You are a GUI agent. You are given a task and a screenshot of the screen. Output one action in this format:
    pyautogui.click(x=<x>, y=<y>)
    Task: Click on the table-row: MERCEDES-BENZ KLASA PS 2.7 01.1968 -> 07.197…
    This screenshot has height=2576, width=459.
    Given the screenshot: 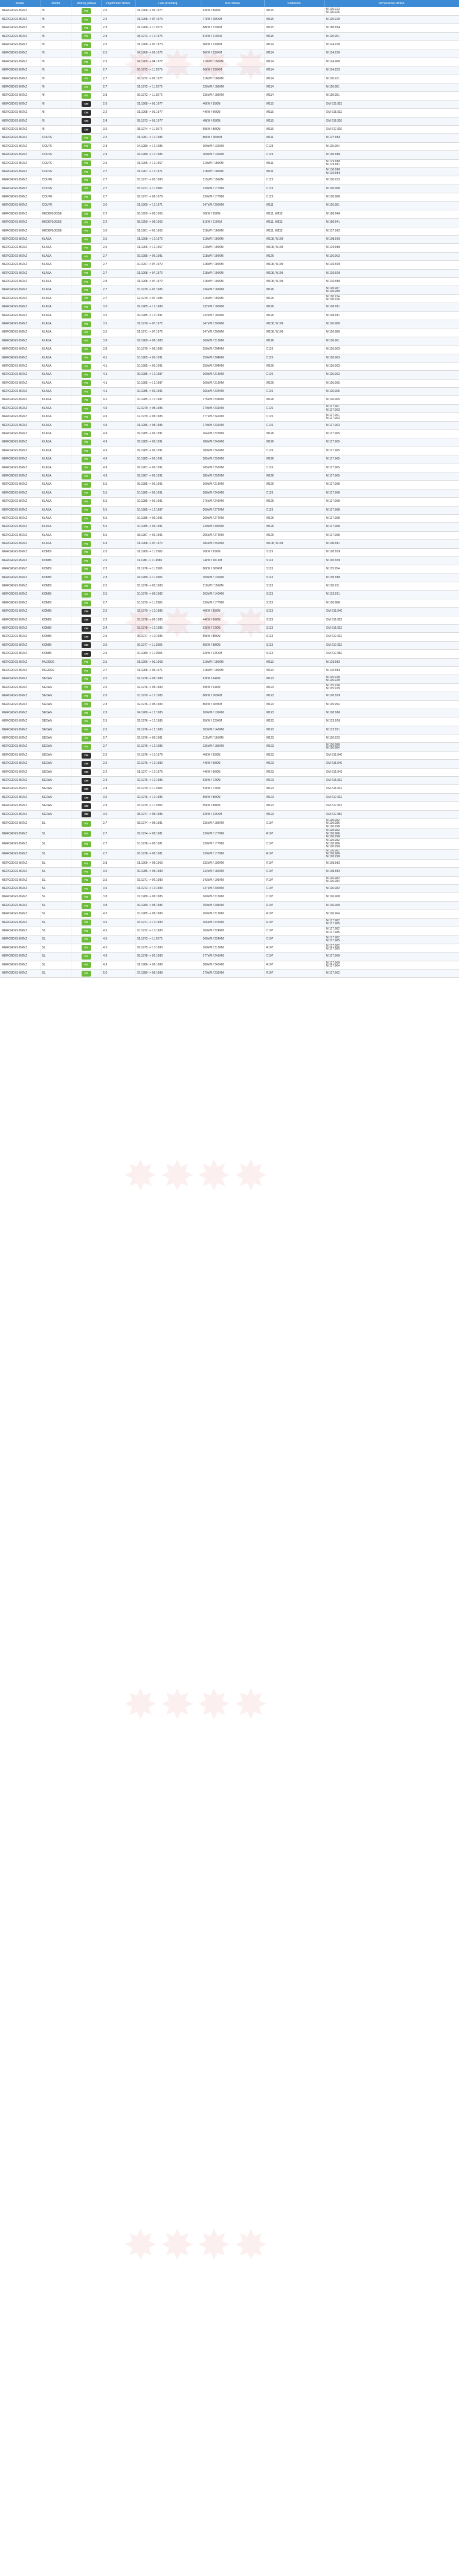 What is the action you would take?
    pyautogui.click(x=230, y=274)
    